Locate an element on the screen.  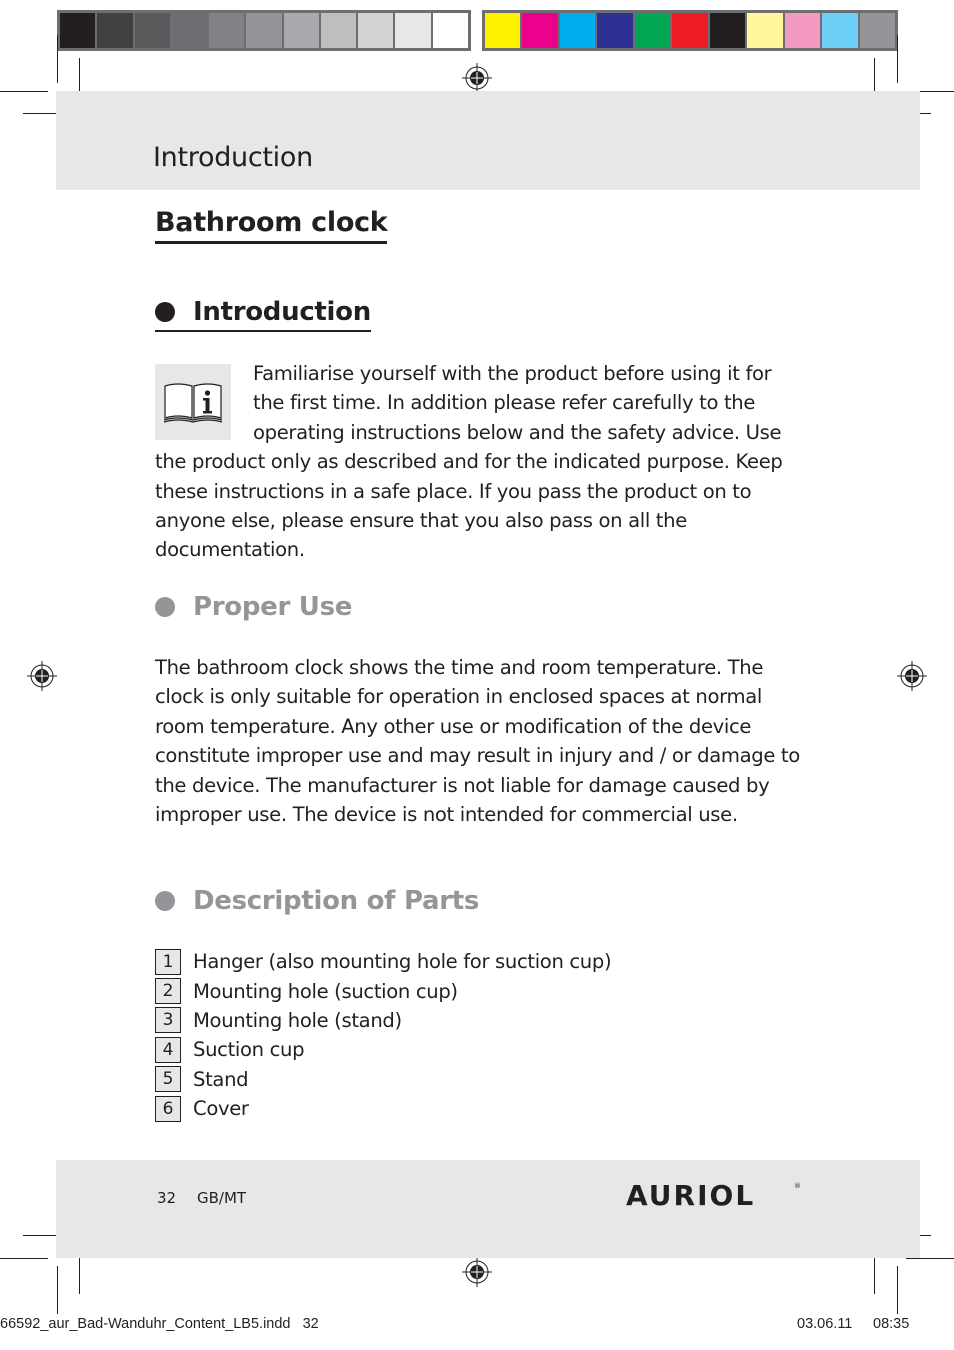
list-item: 4 Suction cup is located at coordinates (383, 1049).